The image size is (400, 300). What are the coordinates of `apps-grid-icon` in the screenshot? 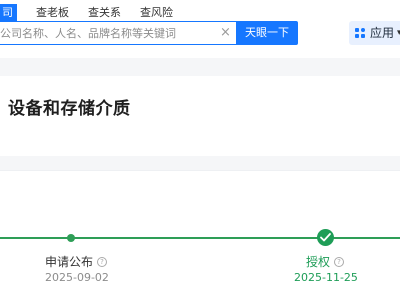 It's located at (360, 33).